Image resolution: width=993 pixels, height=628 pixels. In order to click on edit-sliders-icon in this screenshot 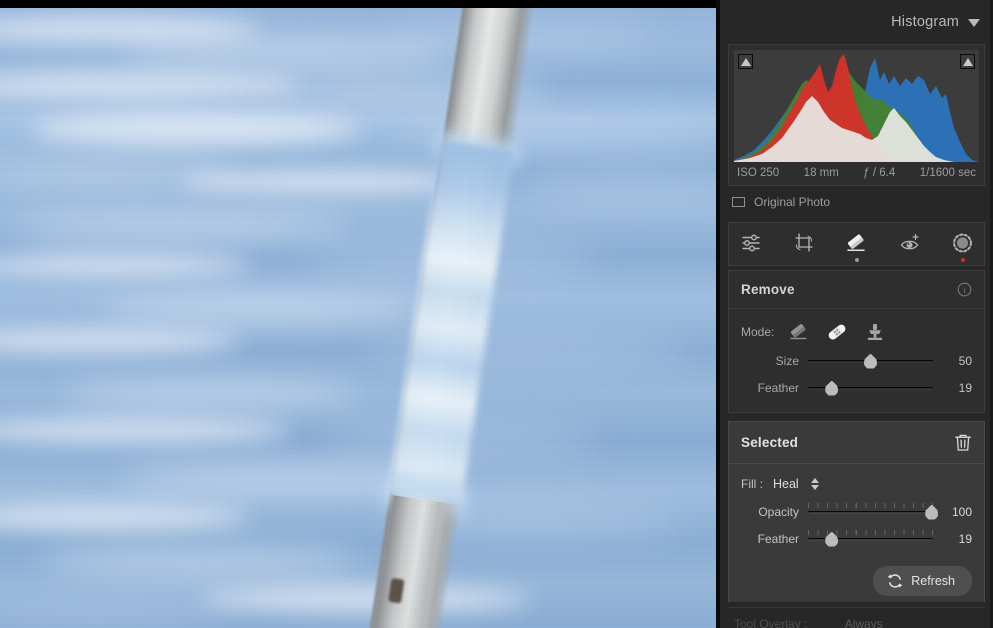, I will do `click(750, 243)`.